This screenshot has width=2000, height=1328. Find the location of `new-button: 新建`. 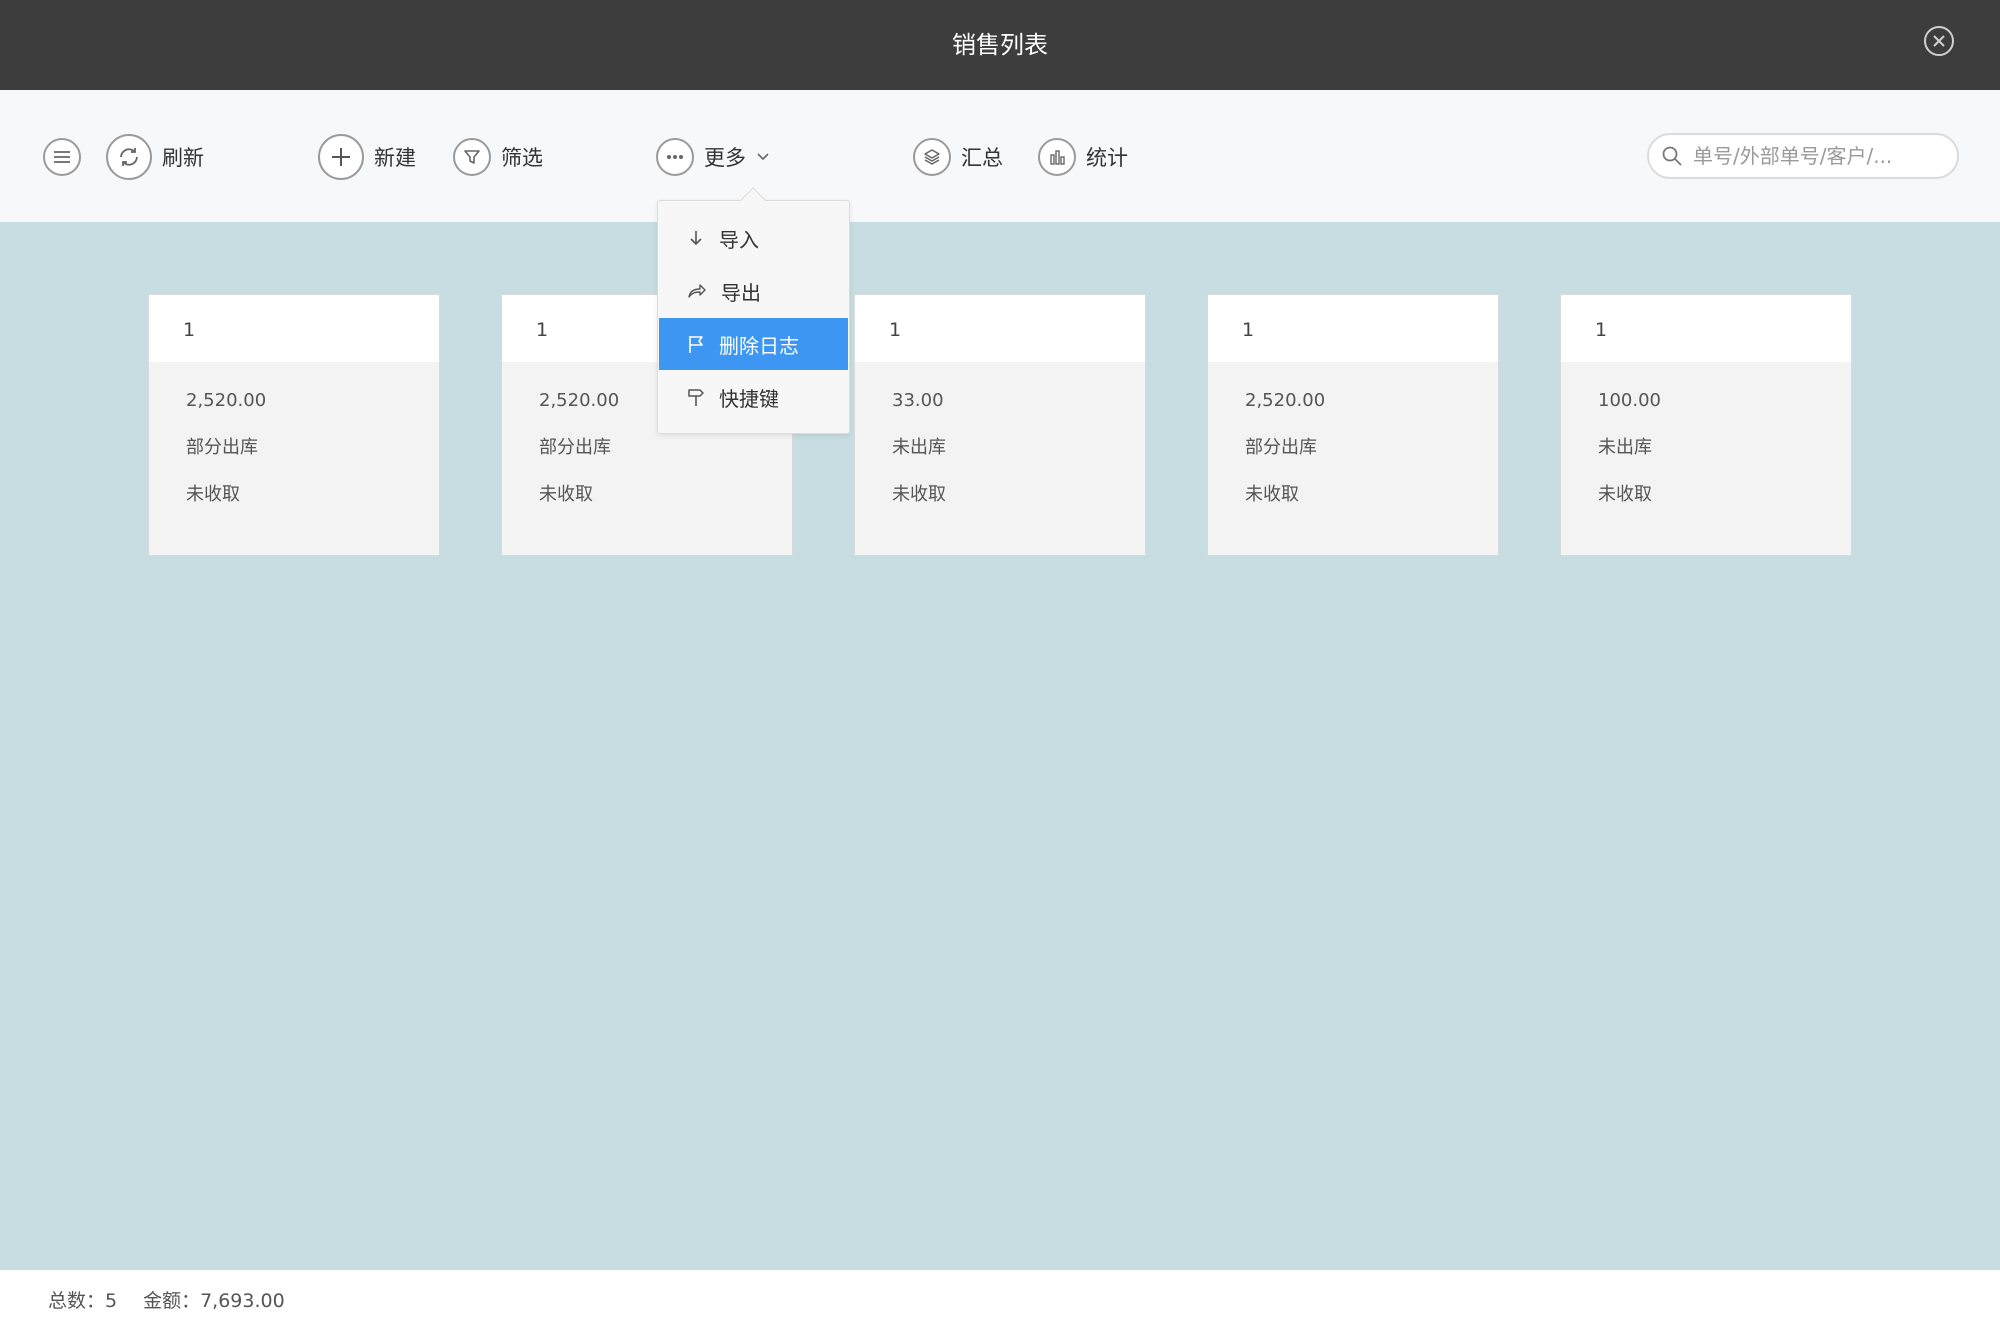

new-button: 新建 is located at coordinates (367, 157).